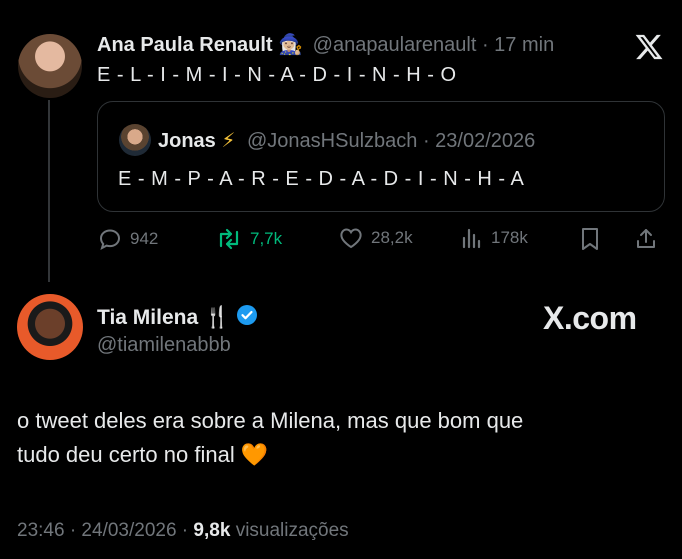 This screenshot has height=559, width=682. I want to click on bookmark-button, so click(590, 239).